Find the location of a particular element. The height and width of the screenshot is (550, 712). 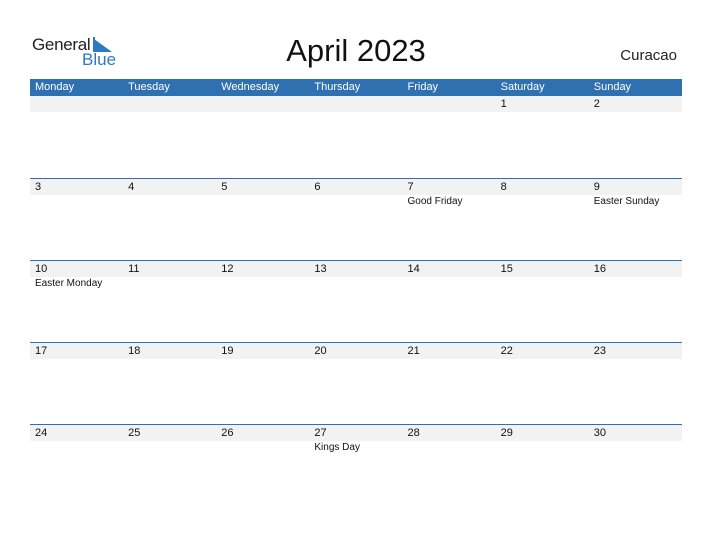

day-number: 10 is located at coordinates (41, 269).